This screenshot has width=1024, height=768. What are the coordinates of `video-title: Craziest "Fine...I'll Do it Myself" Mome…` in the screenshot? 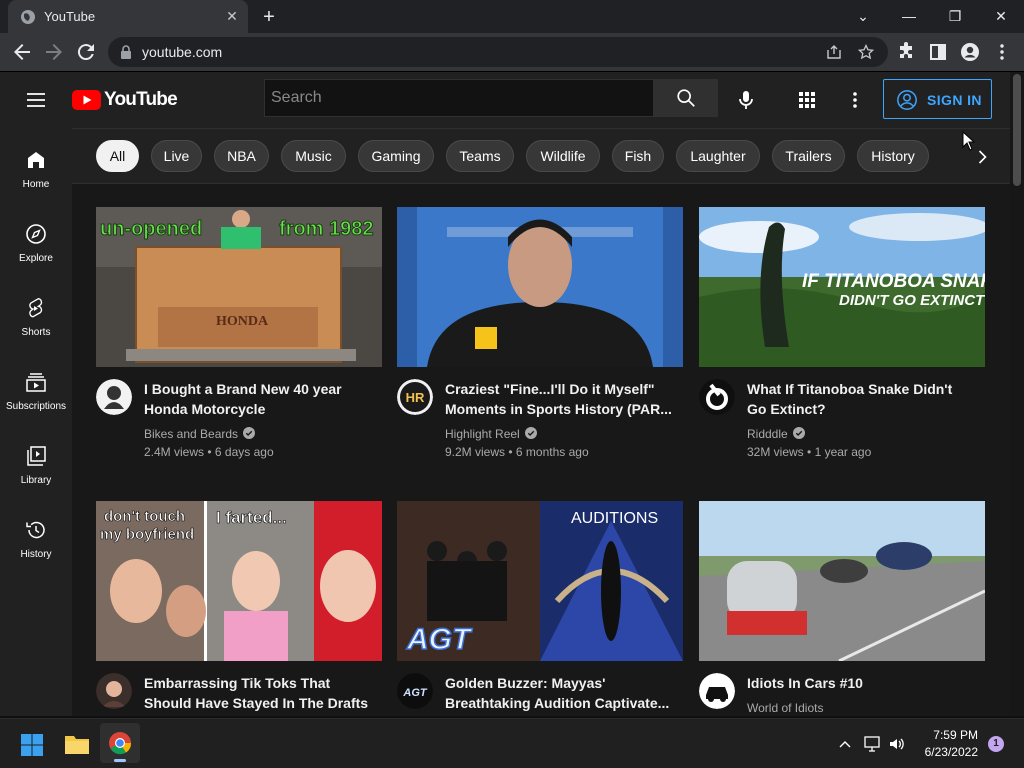 It's located at (559, 399).